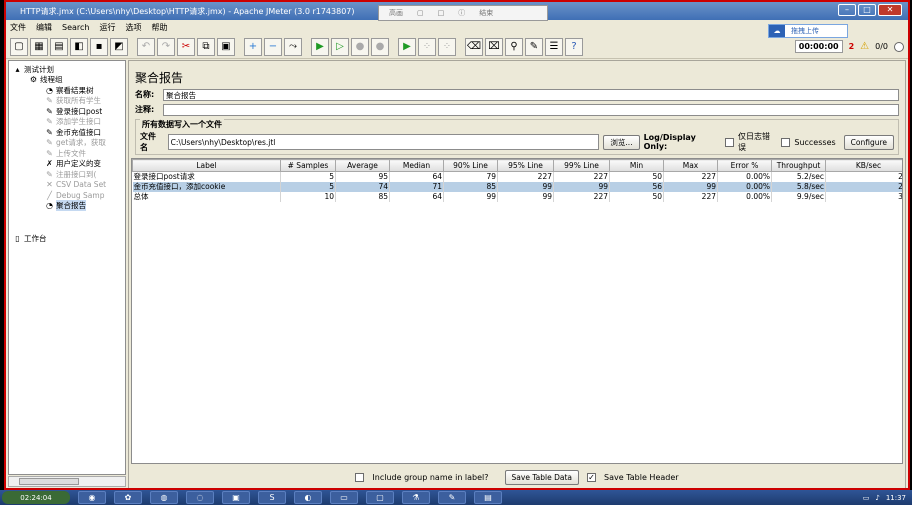 This screenshot has width=912, height=505. I want to click on tree-node: ◔ 聚合报告, so click(65, 205).